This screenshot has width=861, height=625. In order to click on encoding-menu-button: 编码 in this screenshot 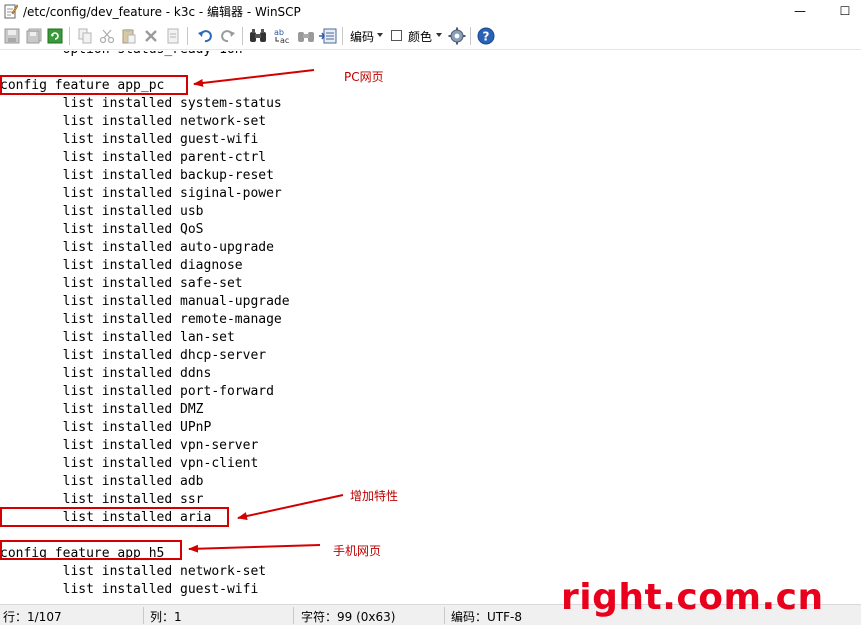, I will do `click(362, 36)`.